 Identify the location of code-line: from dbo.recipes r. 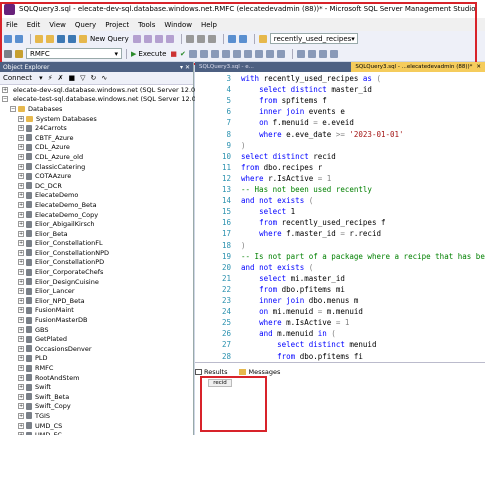
(281, 167).